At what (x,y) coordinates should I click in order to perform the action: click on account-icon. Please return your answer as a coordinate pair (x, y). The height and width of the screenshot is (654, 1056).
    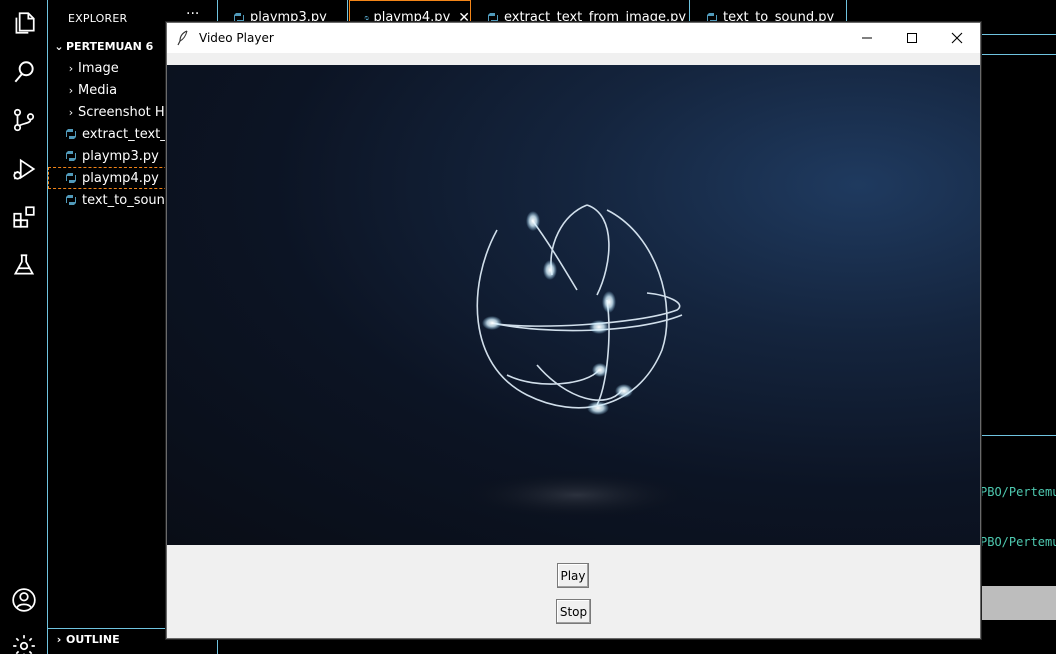
    Looking at the image, I should click on (24, 600).